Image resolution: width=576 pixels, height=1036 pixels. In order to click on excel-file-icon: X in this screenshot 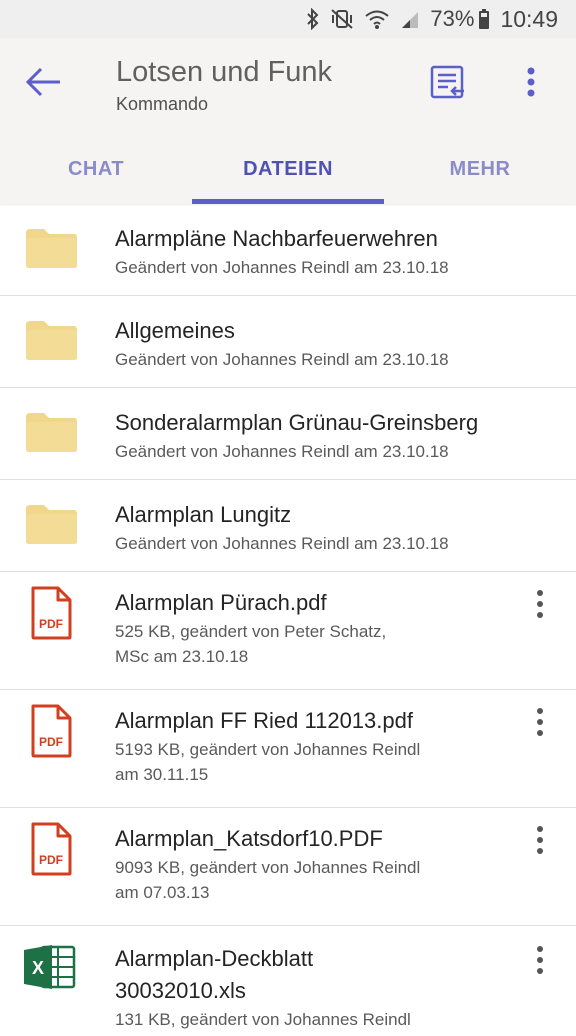, I will do `click(50, 967)`.